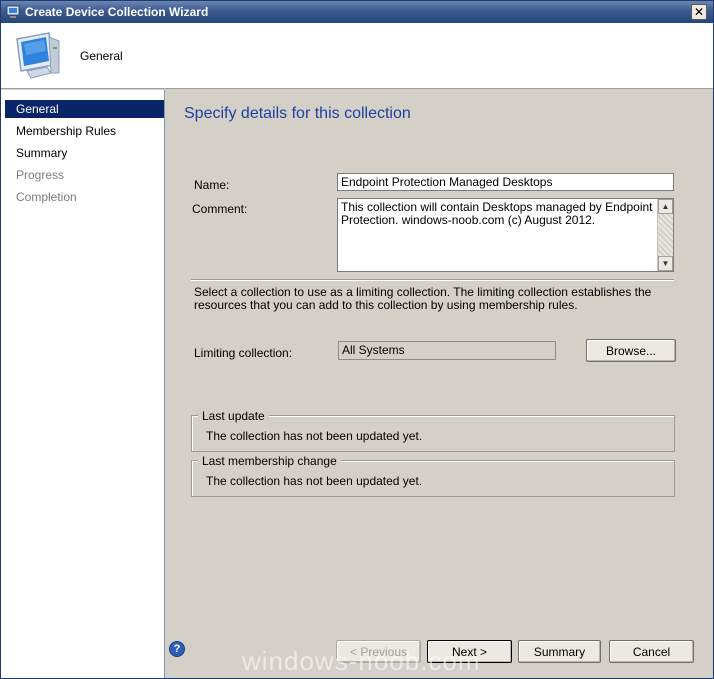 This screenshot has width=714, height=679. Describe the element at coordinates (243, 353) in the screenshot. I see `limiting-collection-label: Limiting collection:` at that location.